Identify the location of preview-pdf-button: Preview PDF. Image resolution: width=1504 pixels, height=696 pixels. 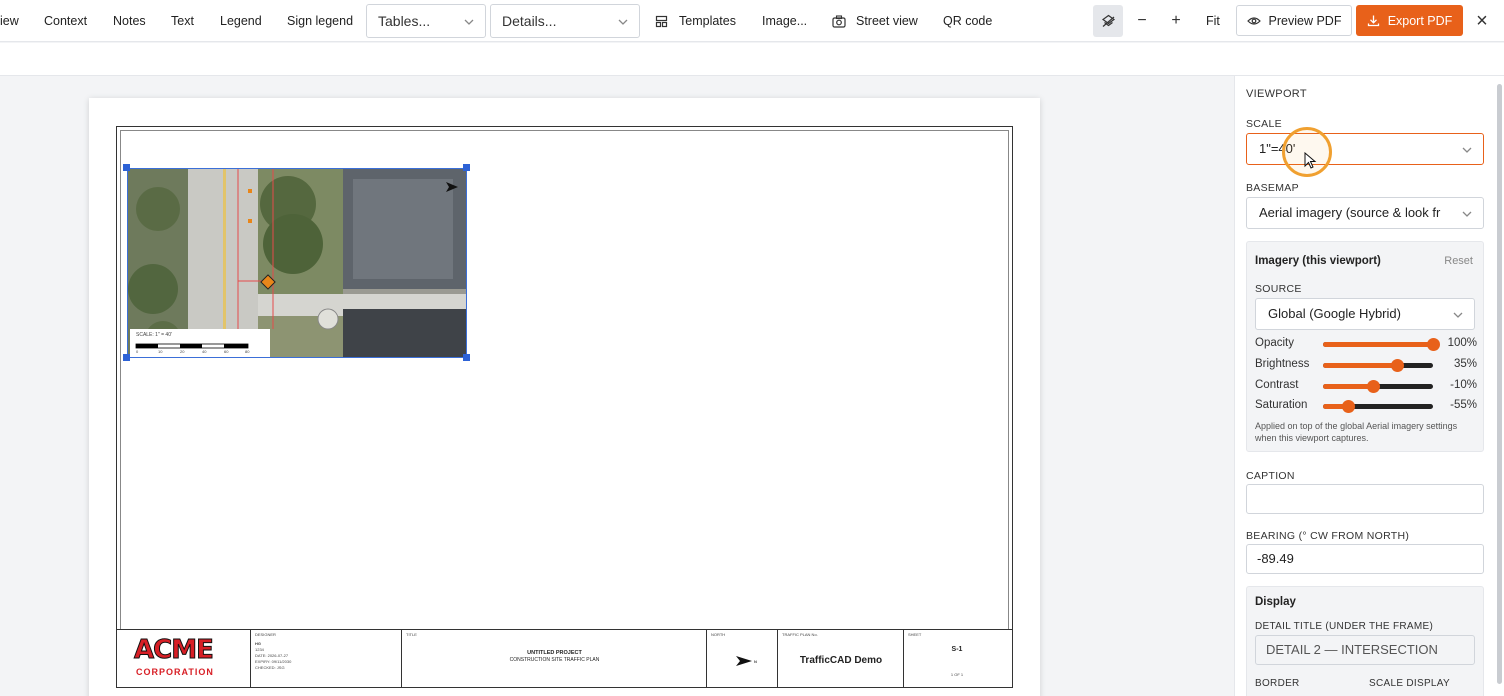
(1294, 20).